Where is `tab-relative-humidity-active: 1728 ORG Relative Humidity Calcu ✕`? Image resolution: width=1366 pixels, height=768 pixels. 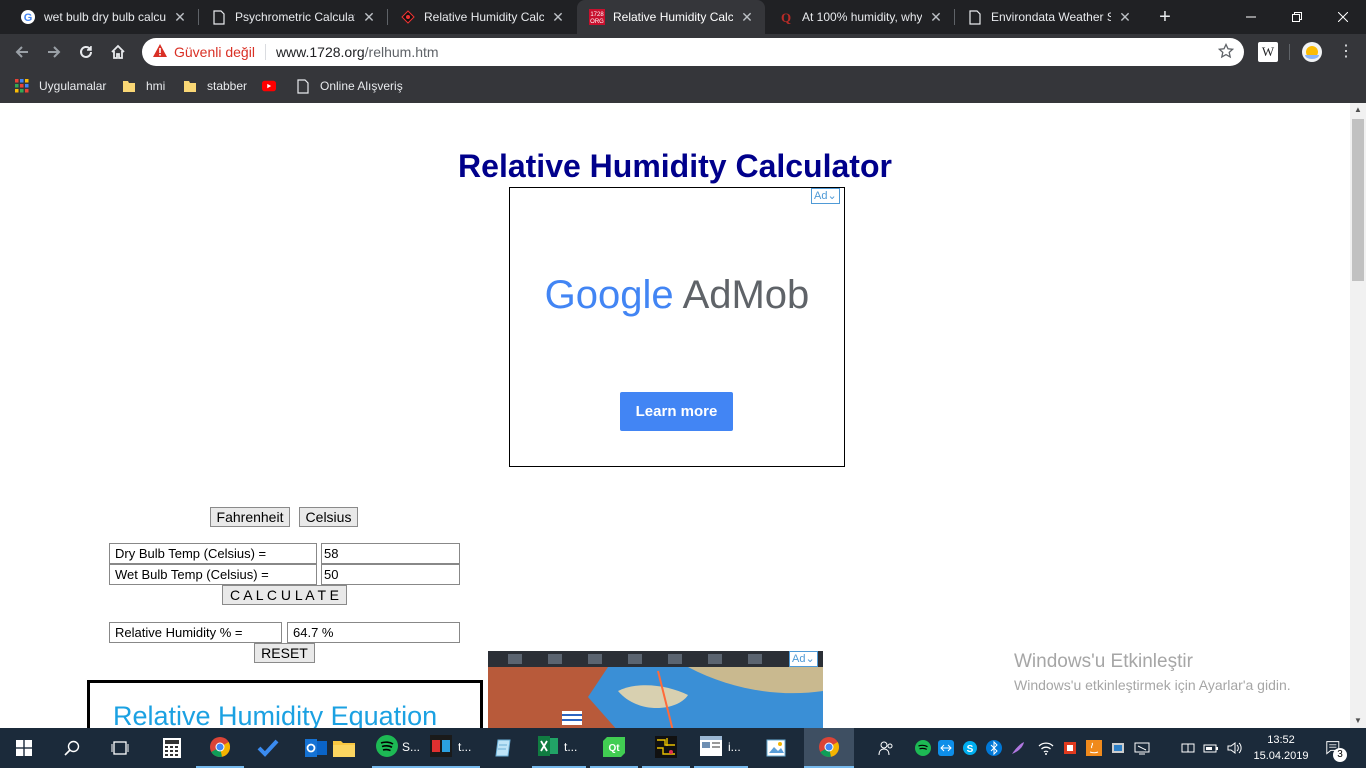
tab-relative-humidity-active: 1728 ORG Relative Humidity Calcu ✕ is located at coordinates (671, 17).